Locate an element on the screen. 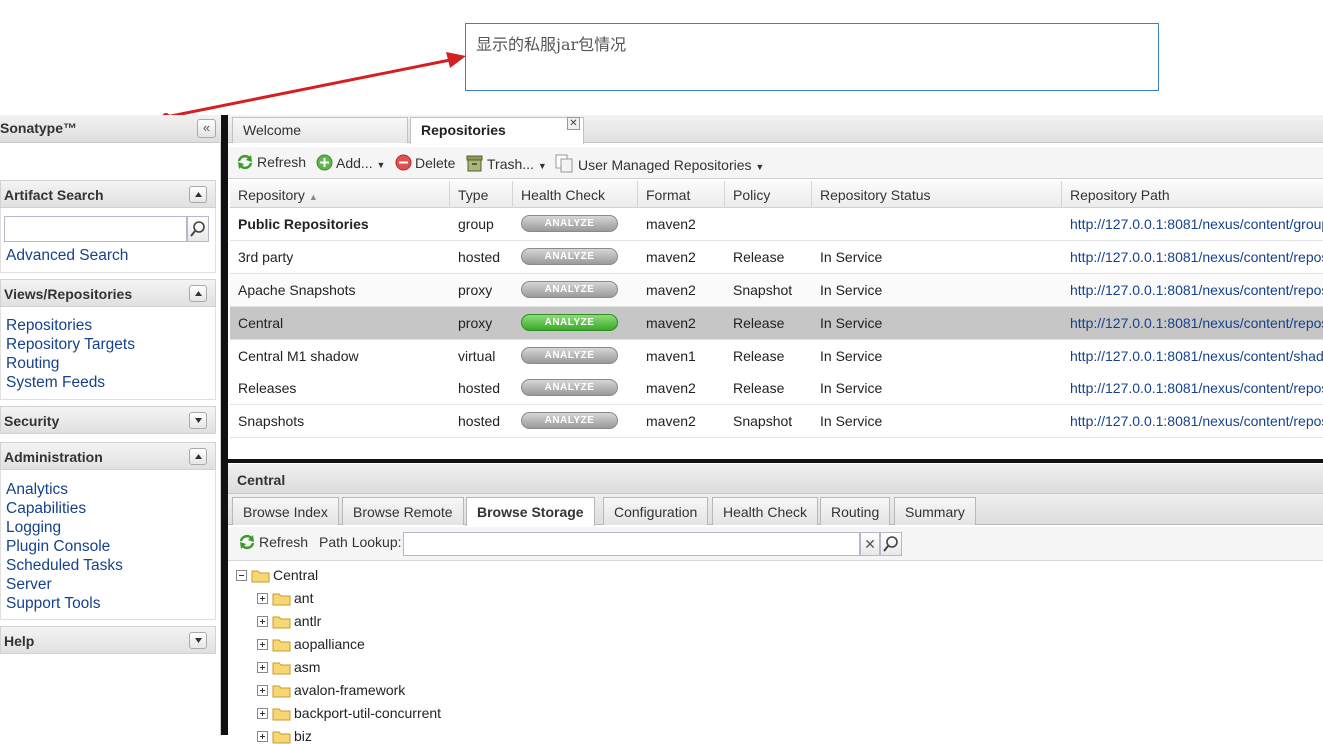 The width and height of the screenshot is (1323, 744). views-repositories-header: Views/Repositories is located at coordinates (108, 293).